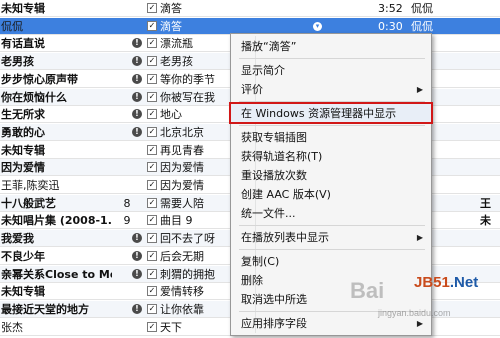  What do you see at coordinates (485, 220) in the screenshot?
I see `truncated-cell: 未` at bounding box center [485, 220].